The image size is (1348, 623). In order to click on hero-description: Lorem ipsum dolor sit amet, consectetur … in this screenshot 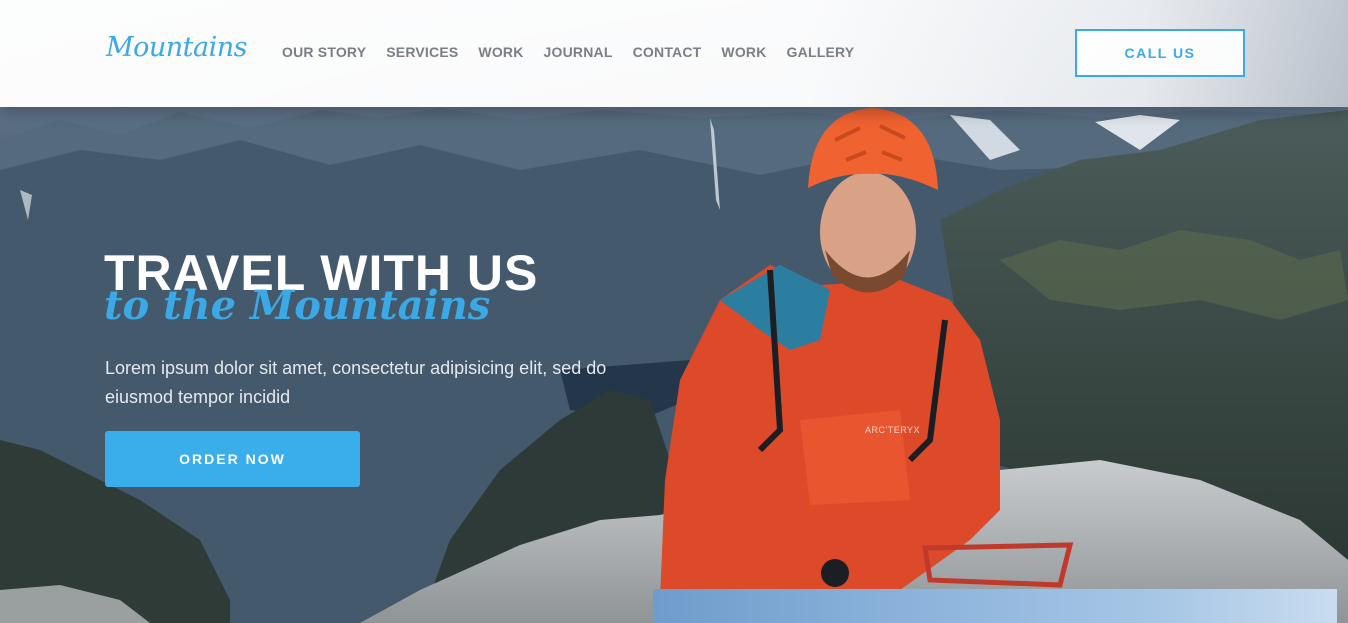, I will do `click(356, 382)`.